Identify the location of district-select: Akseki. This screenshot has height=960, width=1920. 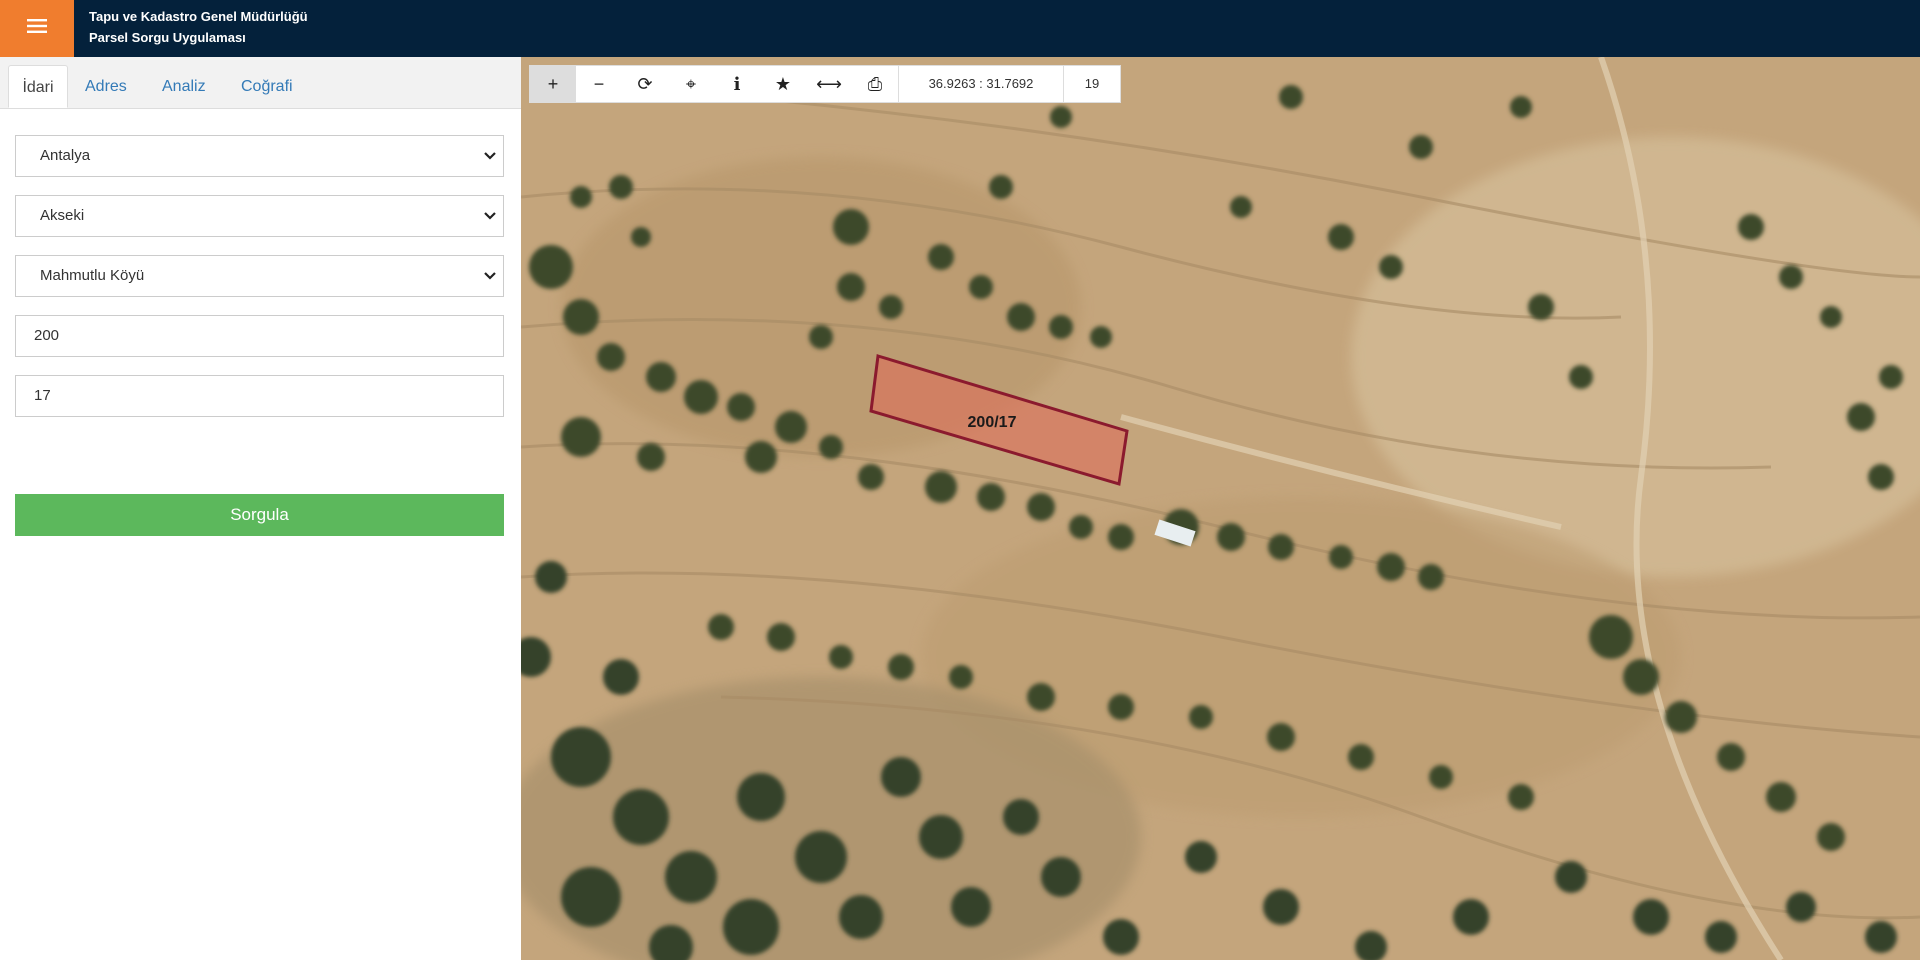
(259, 216).